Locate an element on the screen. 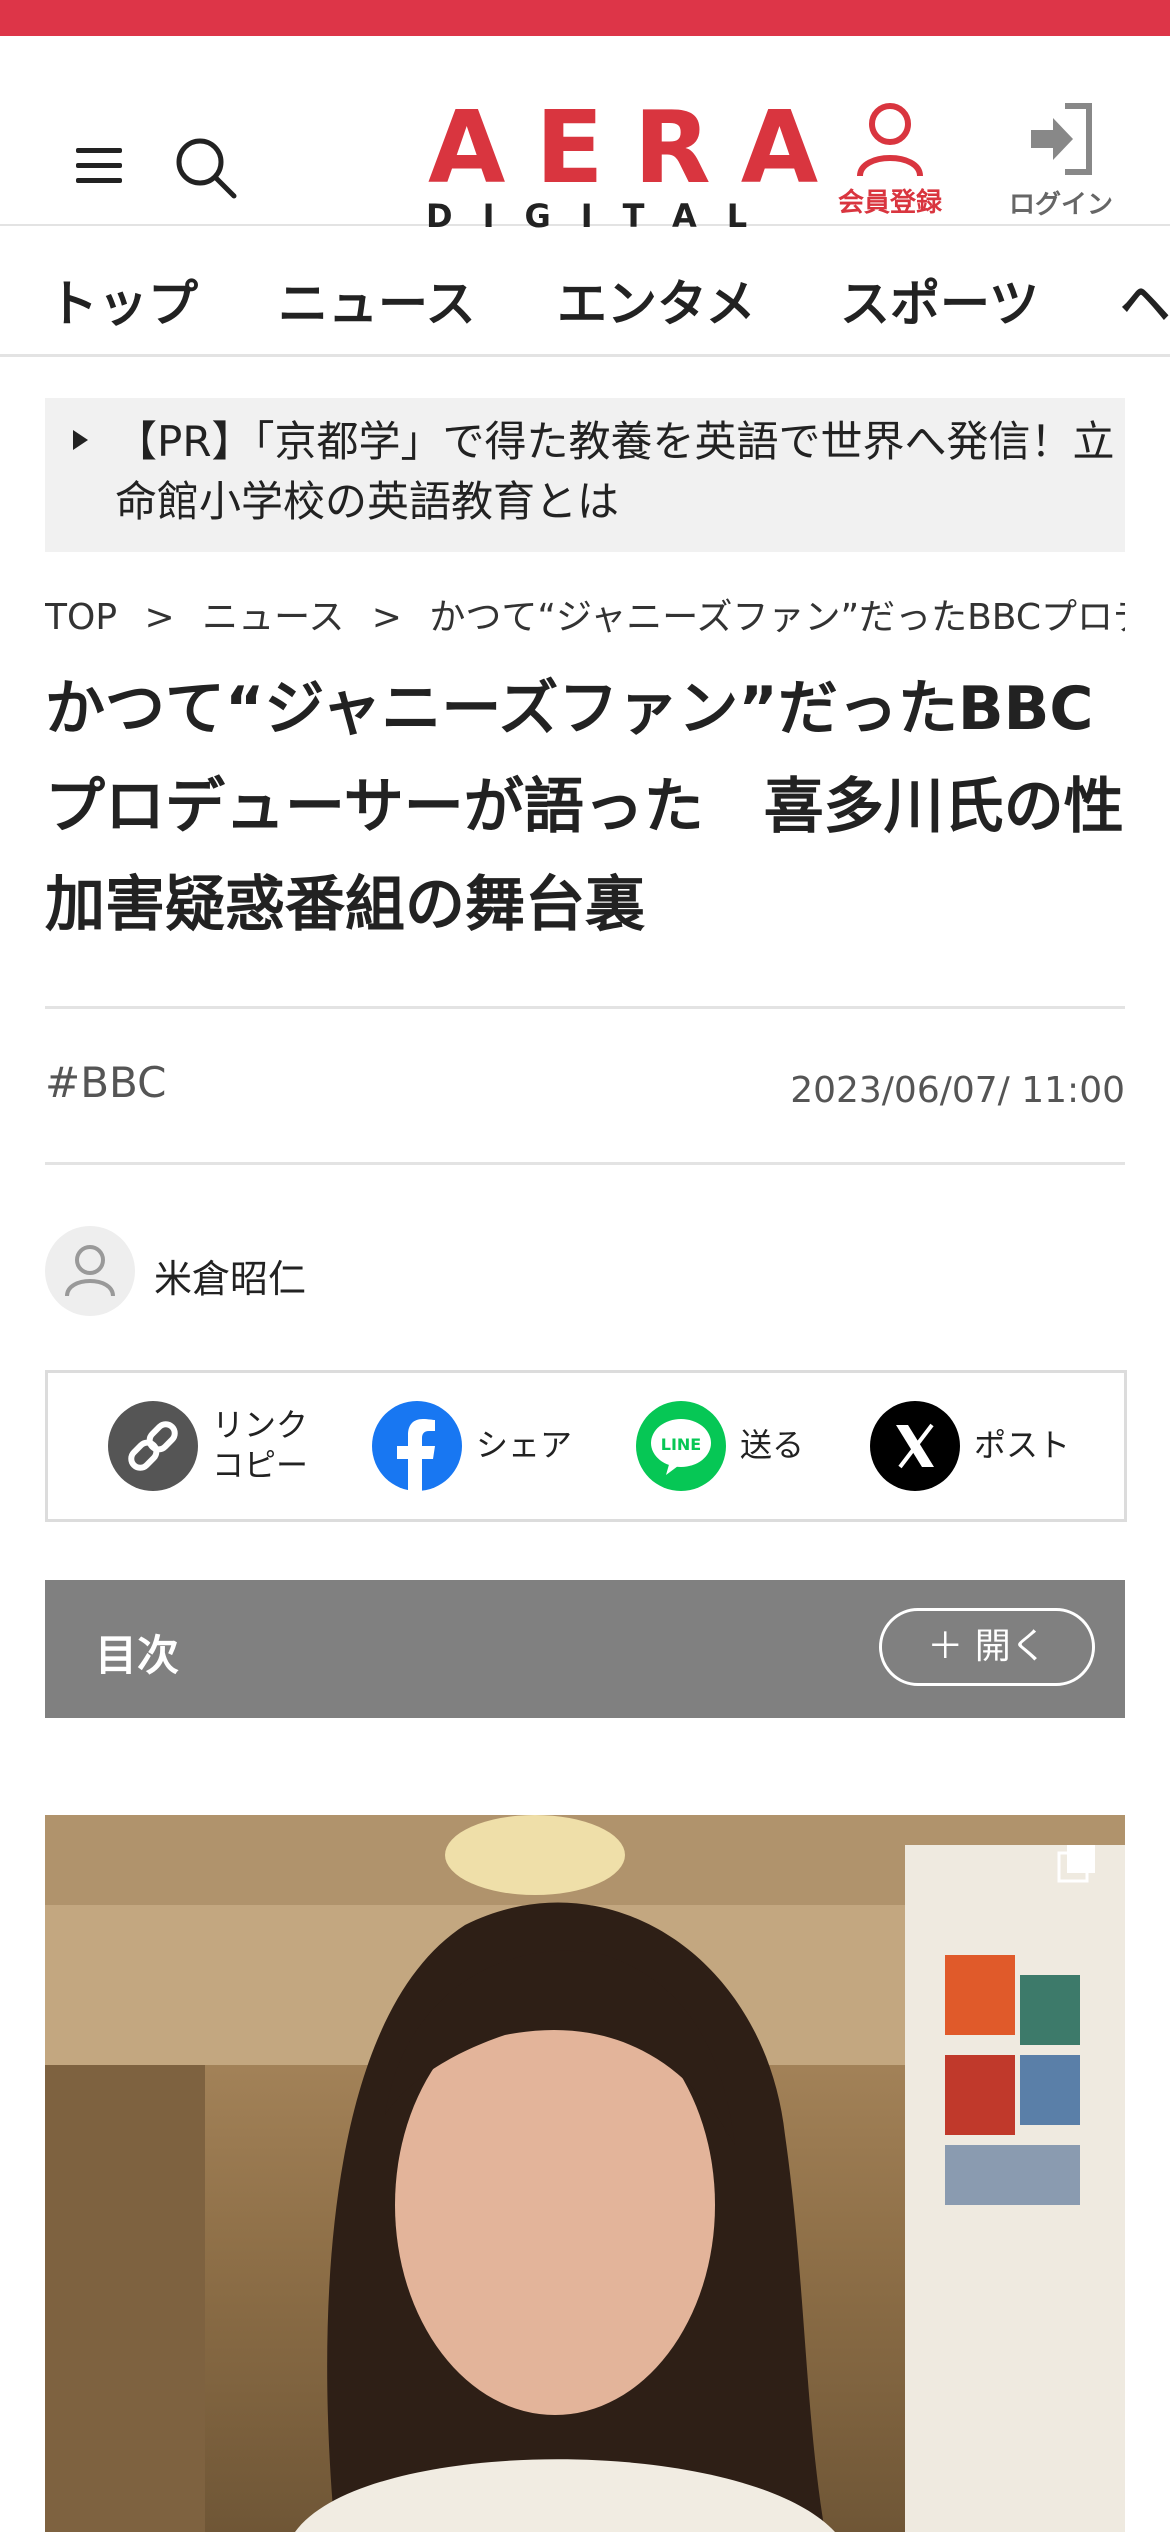  breadcrumb-news: ニュース is located at coordinates (273, 617).